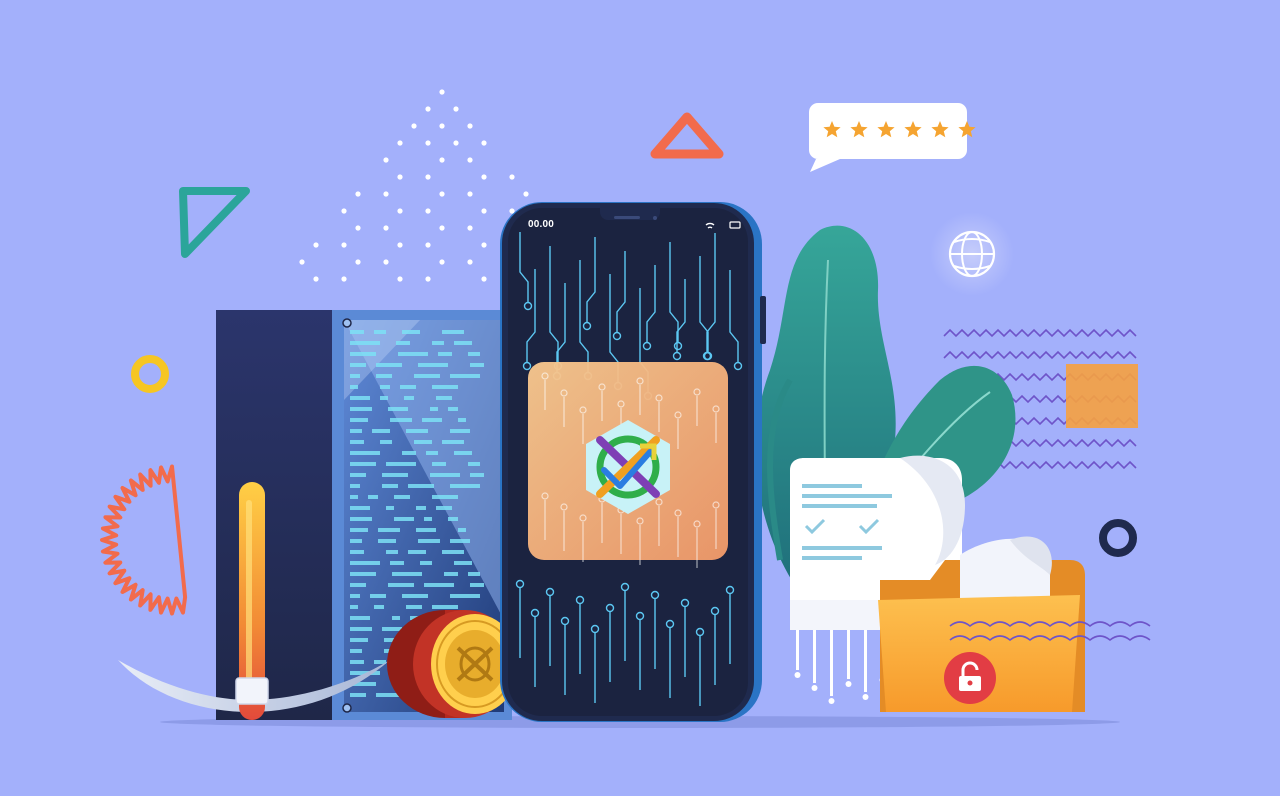  Describe the element at coordinates (970, 678) in the screenshot. I see `lock-icon` at that location.